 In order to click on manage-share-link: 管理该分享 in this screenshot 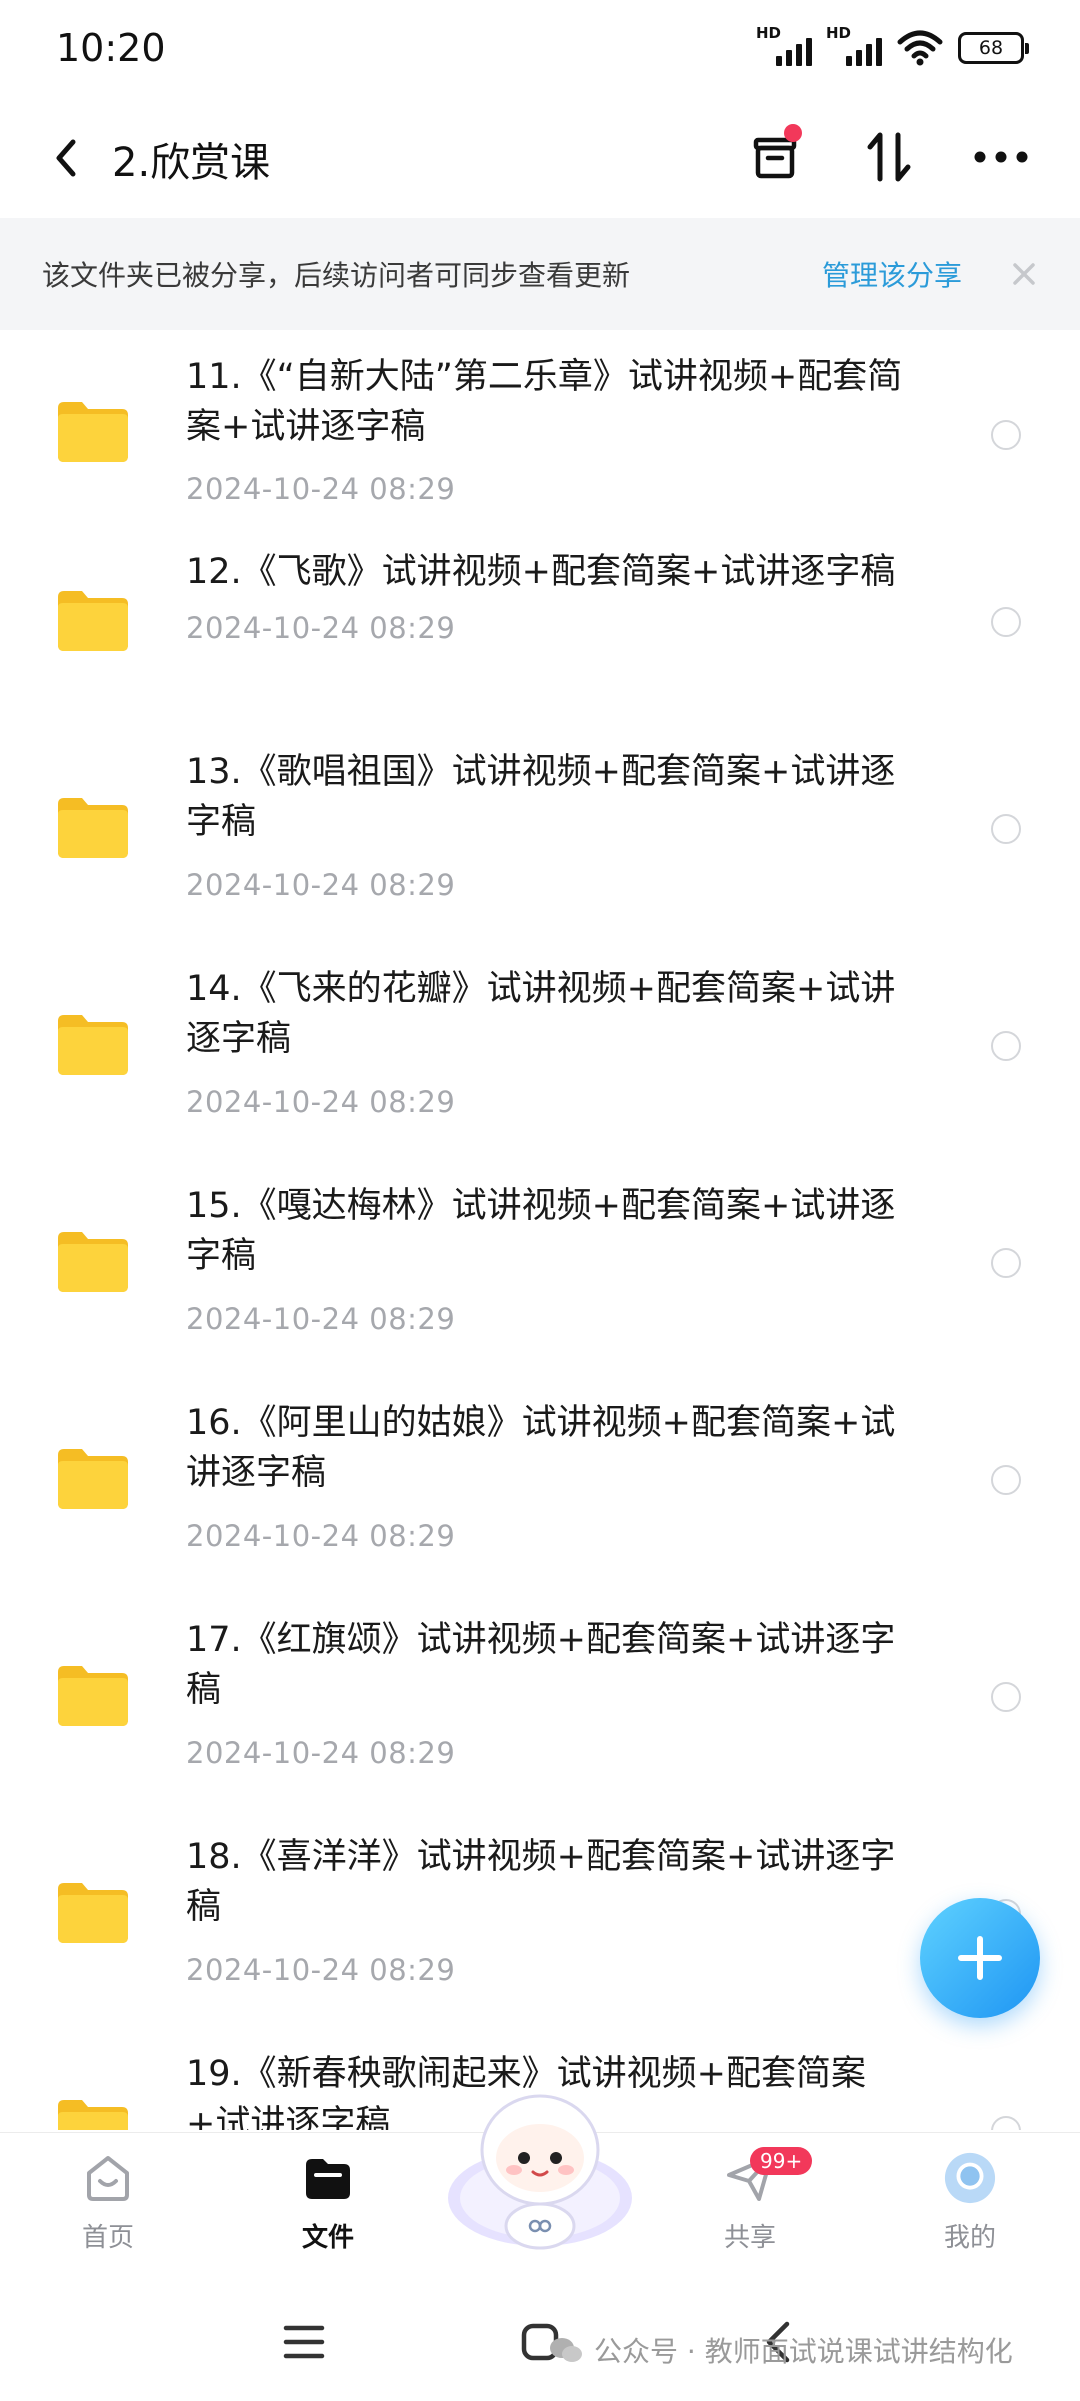, I will do `click(892, 274)`.